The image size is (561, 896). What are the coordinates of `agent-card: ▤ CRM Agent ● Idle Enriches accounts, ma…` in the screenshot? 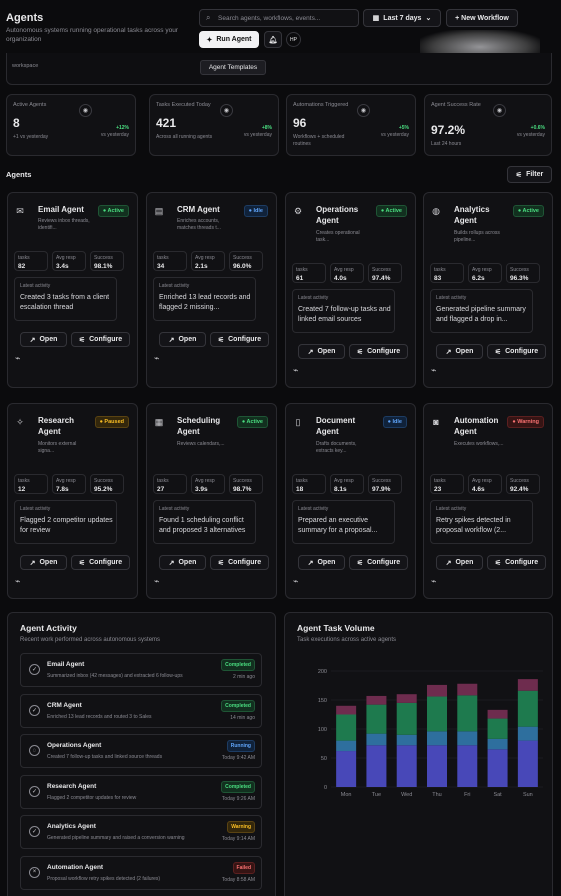 It's located at (211, 290).